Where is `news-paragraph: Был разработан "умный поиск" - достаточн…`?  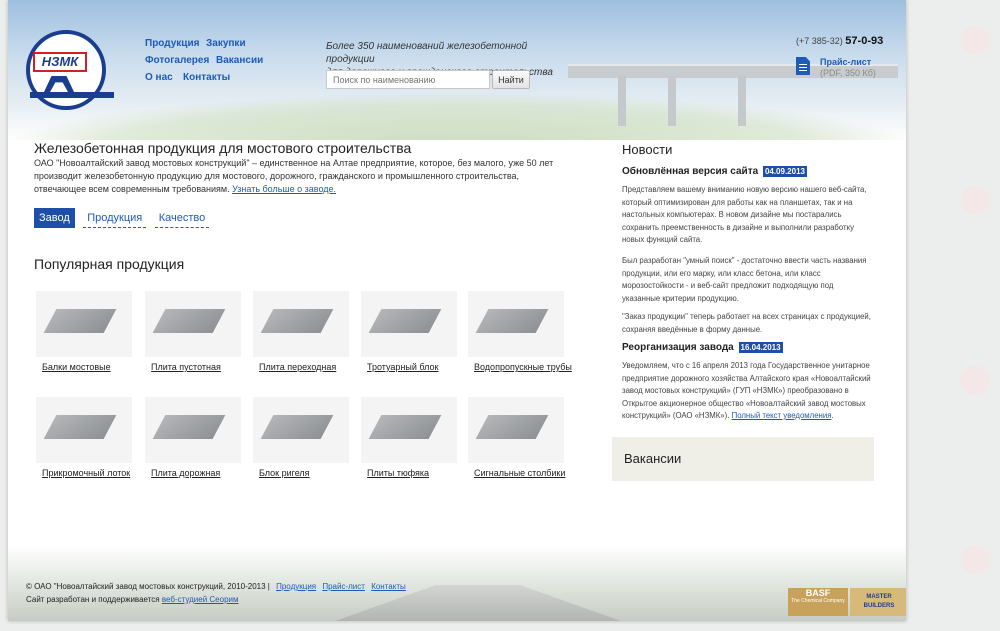
news-paragraph: Был разработан "умный поиск" - достаточн… is located at coordinates (744, 279).